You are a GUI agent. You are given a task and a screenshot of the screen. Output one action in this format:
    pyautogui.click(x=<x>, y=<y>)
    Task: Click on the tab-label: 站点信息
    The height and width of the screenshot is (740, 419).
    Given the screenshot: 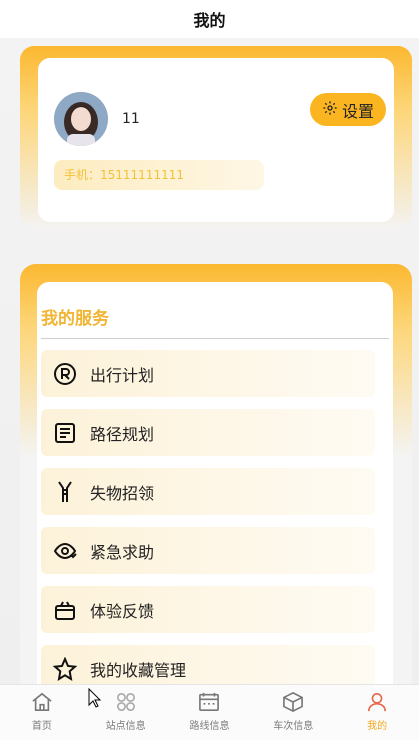 What is the action you would take?
    pyautogui.click(x=125, y=726)
    